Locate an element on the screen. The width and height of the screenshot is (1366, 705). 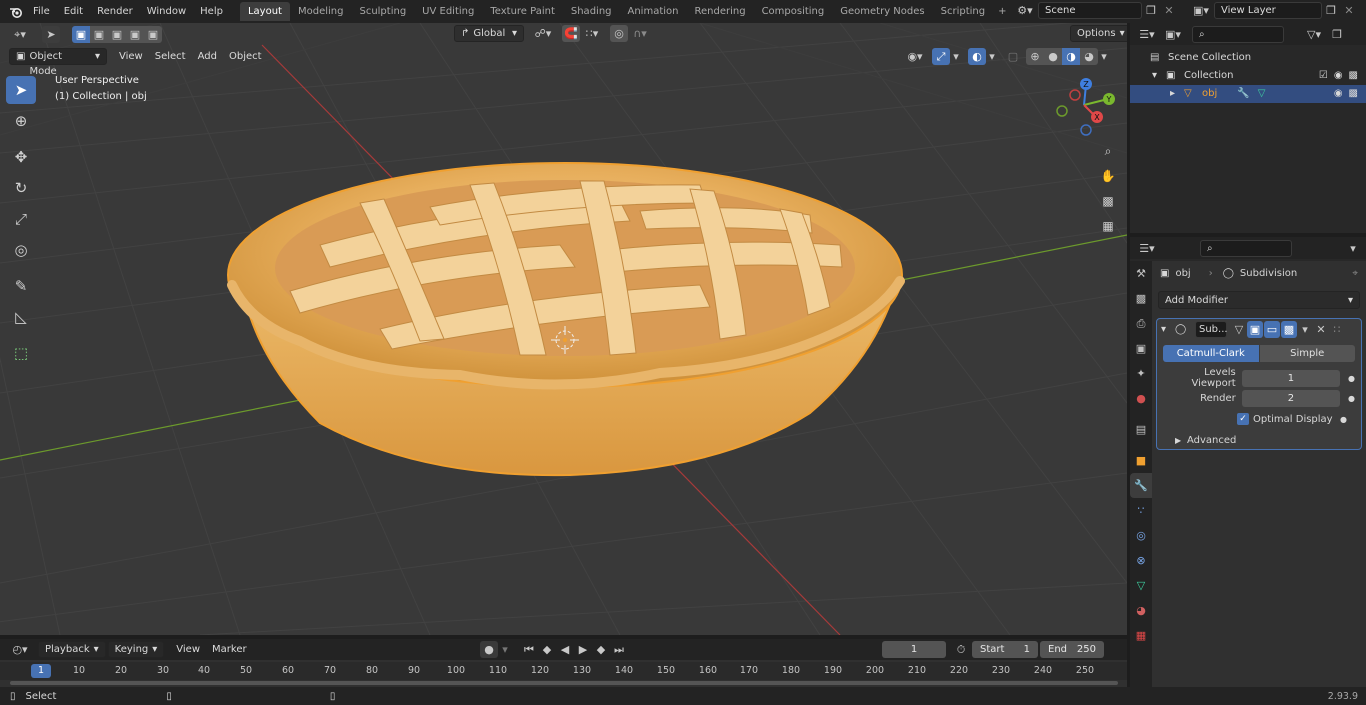
falloff-icon: ∩▾ is located at coordinates (640, 33).